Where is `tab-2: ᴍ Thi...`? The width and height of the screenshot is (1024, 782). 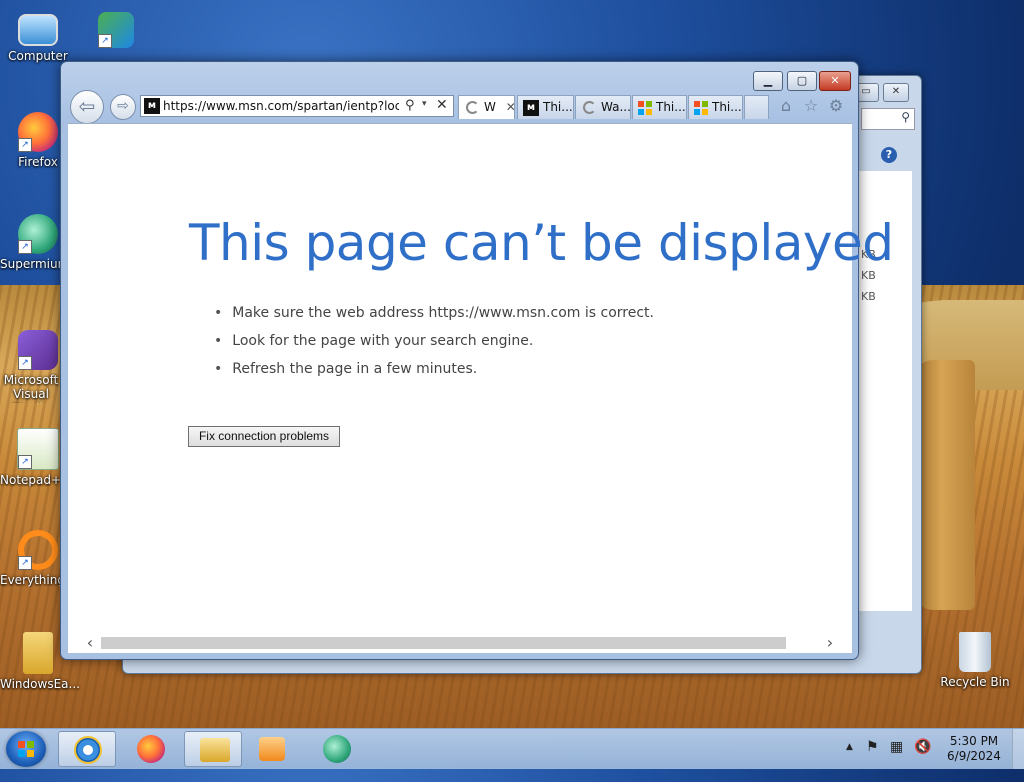
tab-2: ᴍ Thi... is located at coordinates (545, 107).